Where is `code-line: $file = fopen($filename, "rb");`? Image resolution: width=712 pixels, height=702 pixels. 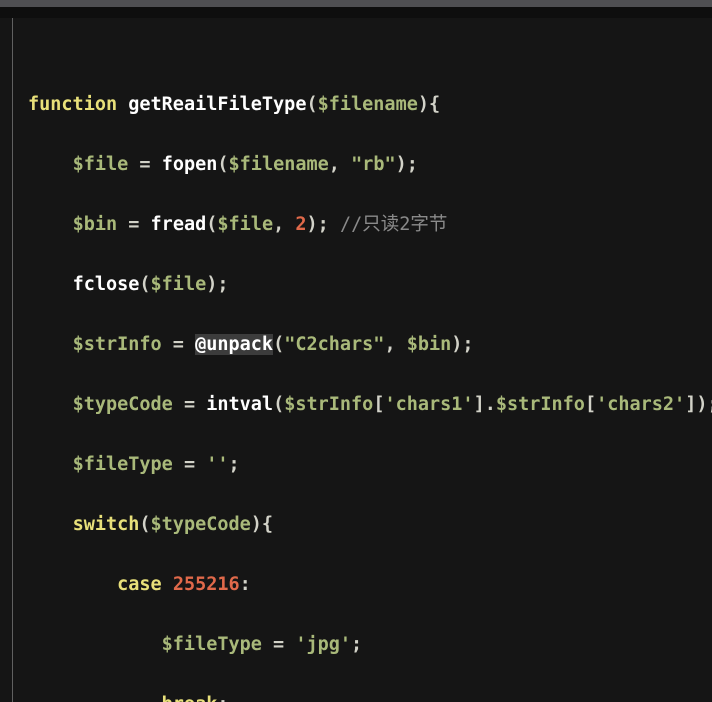 code-line: $file = fopen($filename, "rb"); is located at coordinates (356, 165).